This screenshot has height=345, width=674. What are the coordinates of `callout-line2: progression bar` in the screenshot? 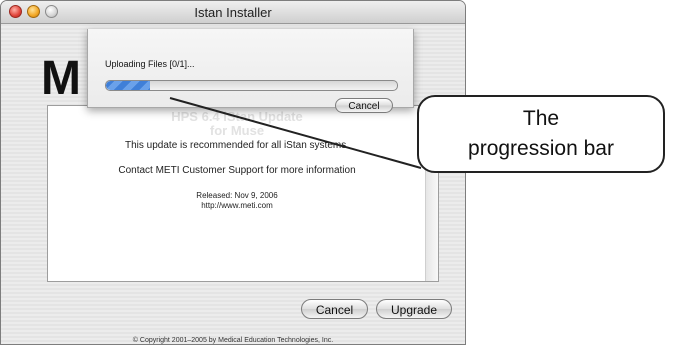 It's located at (541, 148).